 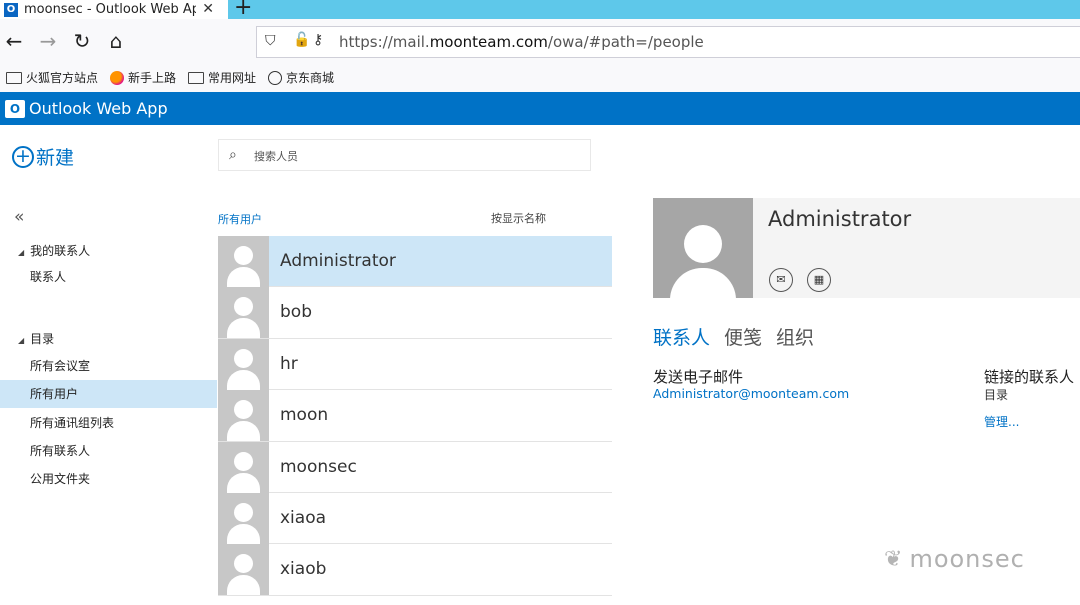 What do you see at coordinates (108, 423) in the screenshot?
I see `nav-item-all-distribution-lists: 所有通讯组列表` at bounding box center [108, 423].